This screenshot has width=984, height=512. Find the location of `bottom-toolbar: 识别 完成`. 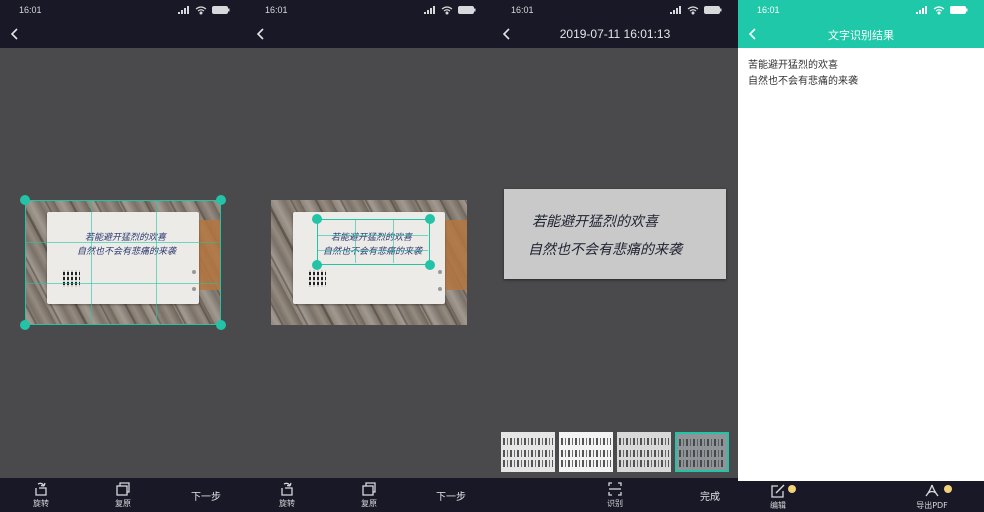

bottom-toolbar: 识别 完成 is located at coordinates (615, 495).